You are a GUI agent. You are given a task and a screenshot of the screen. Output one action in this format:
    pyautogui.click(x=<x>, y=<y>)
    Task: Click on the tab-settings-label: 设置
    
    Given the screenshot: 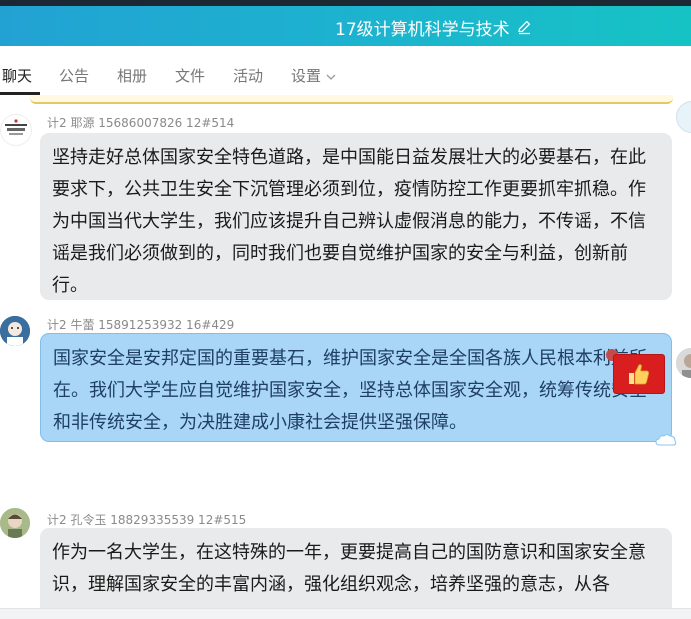 What is the action you would take?
    pyautogui.click(x=306, y=76)
    